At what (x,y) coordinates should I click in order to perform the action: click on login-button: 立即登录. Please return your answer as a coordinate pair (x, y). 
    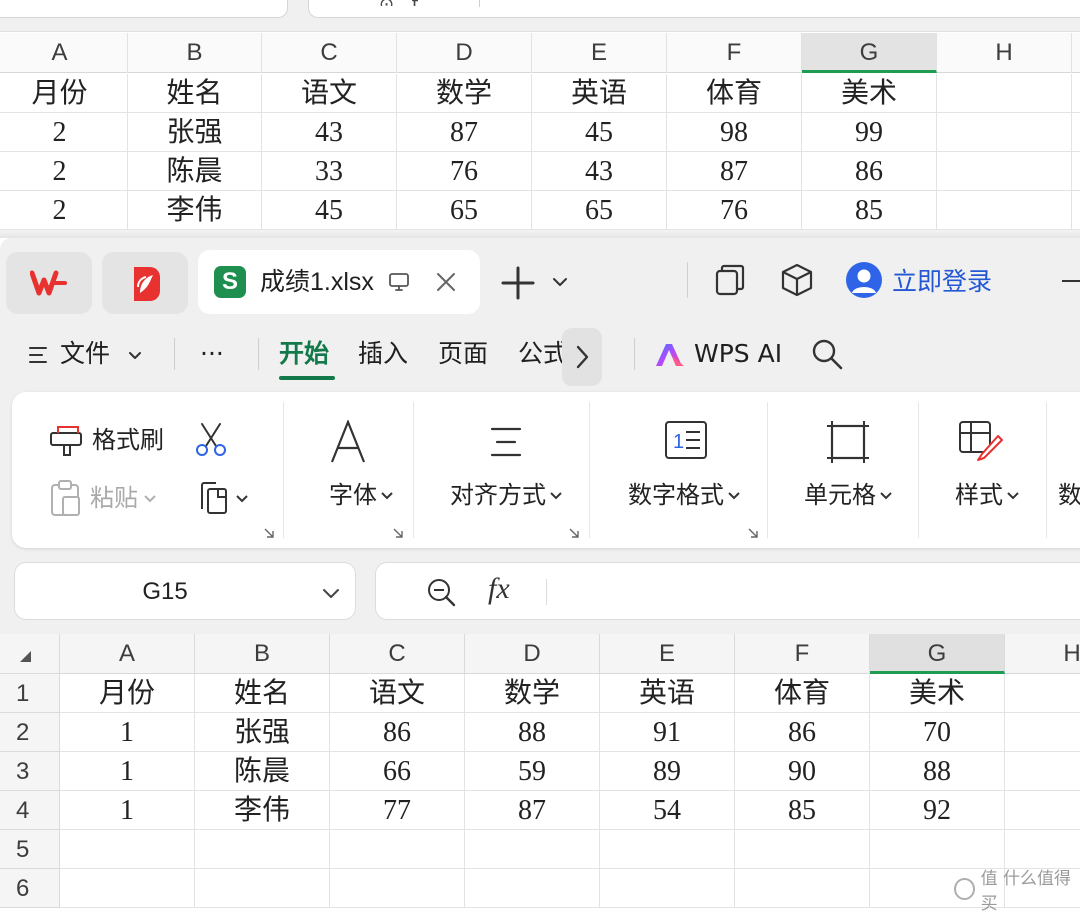
    Looking at the image, I should click on (919, 280).